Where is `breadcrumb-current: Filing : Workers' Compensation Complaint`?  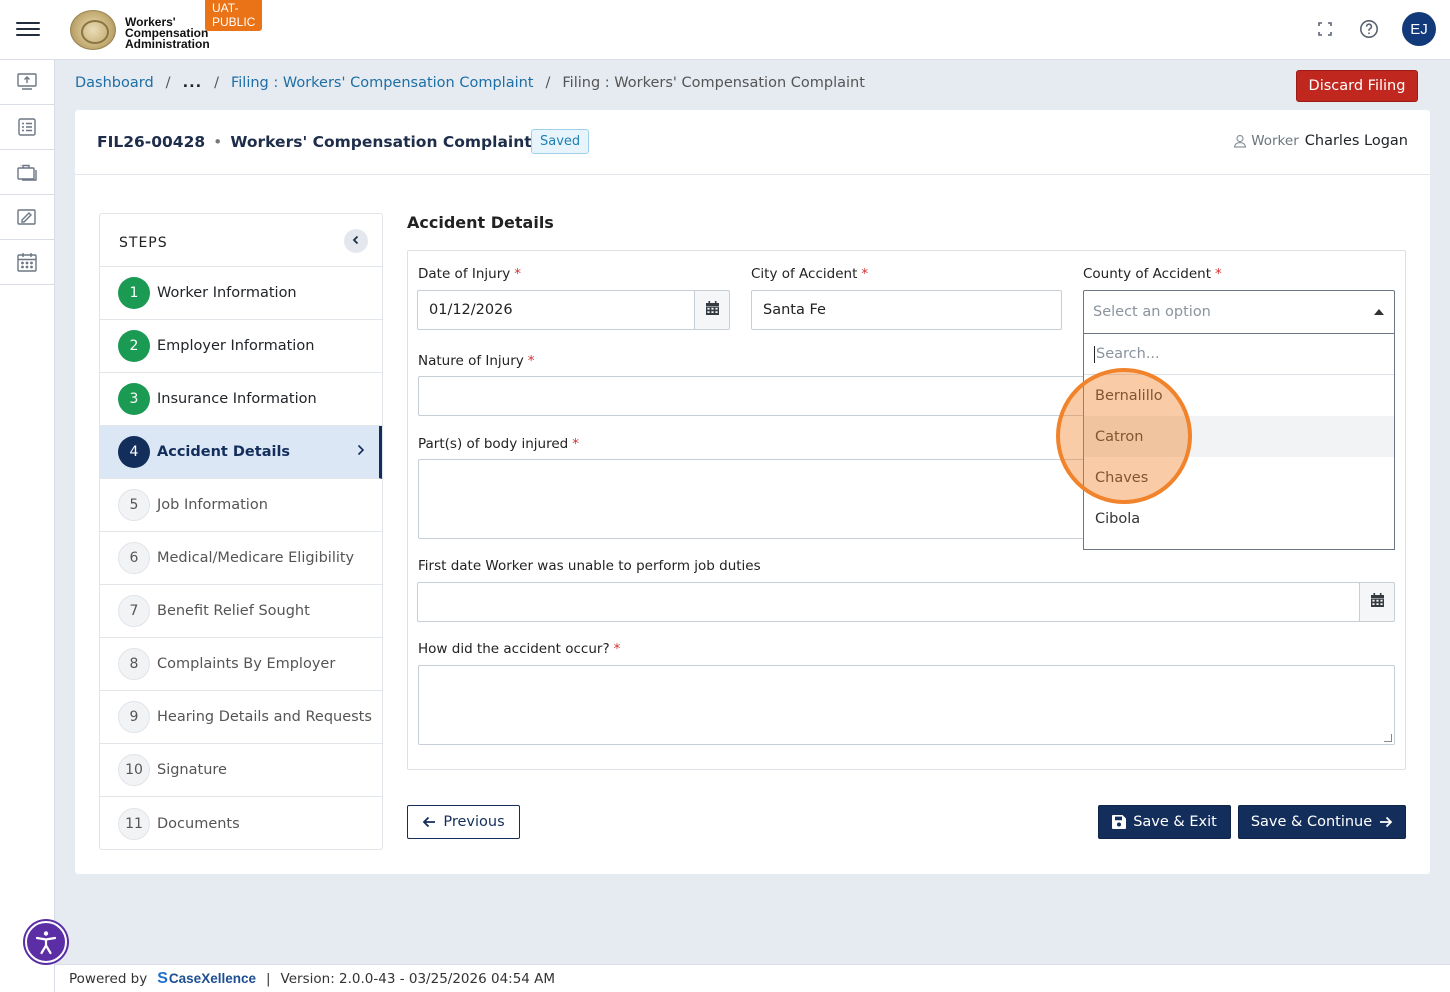 breadcrumb-current: Filing : Workers' Compensation Complaint is located at coordinates (713, 83).